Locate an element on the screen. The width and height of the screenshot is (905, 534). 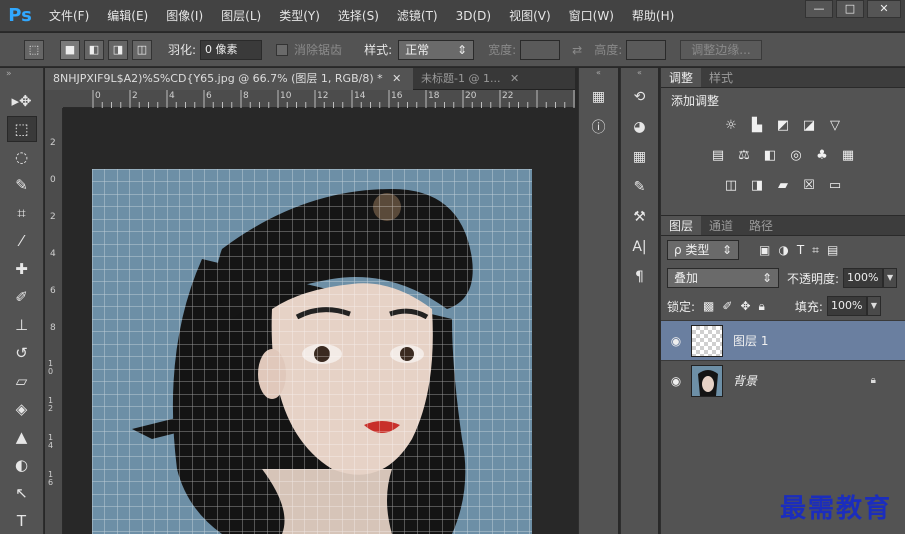
menu-layer: 图层(L) is located at coordinates (241, 16).